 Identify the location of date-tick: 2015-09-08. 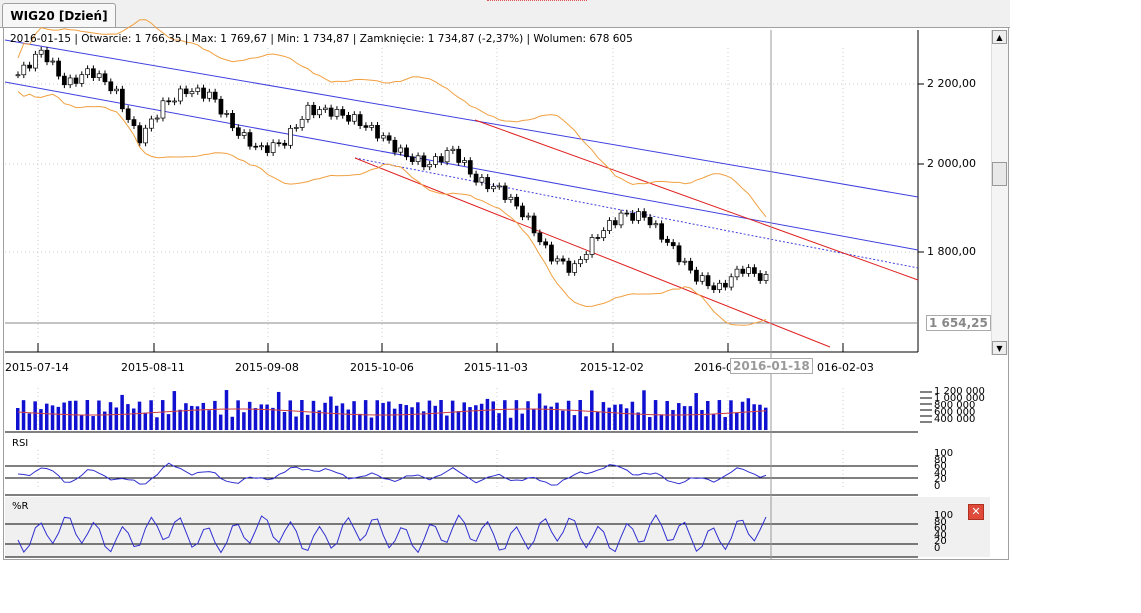
(267, 367).